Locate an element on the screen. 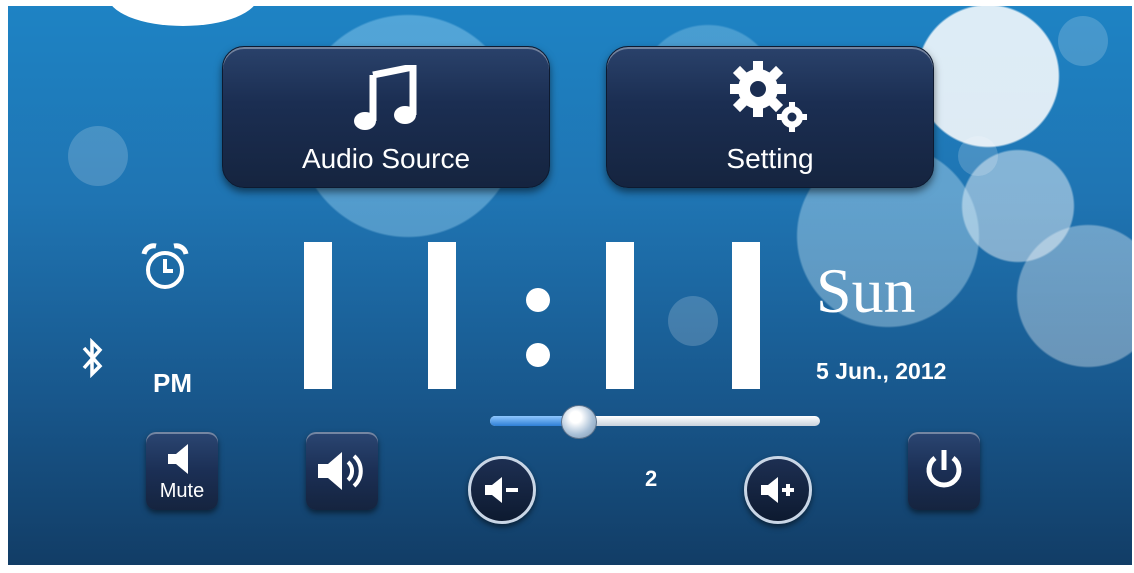  audio-source-button: Audio Source is located at coordinates (386, 117).